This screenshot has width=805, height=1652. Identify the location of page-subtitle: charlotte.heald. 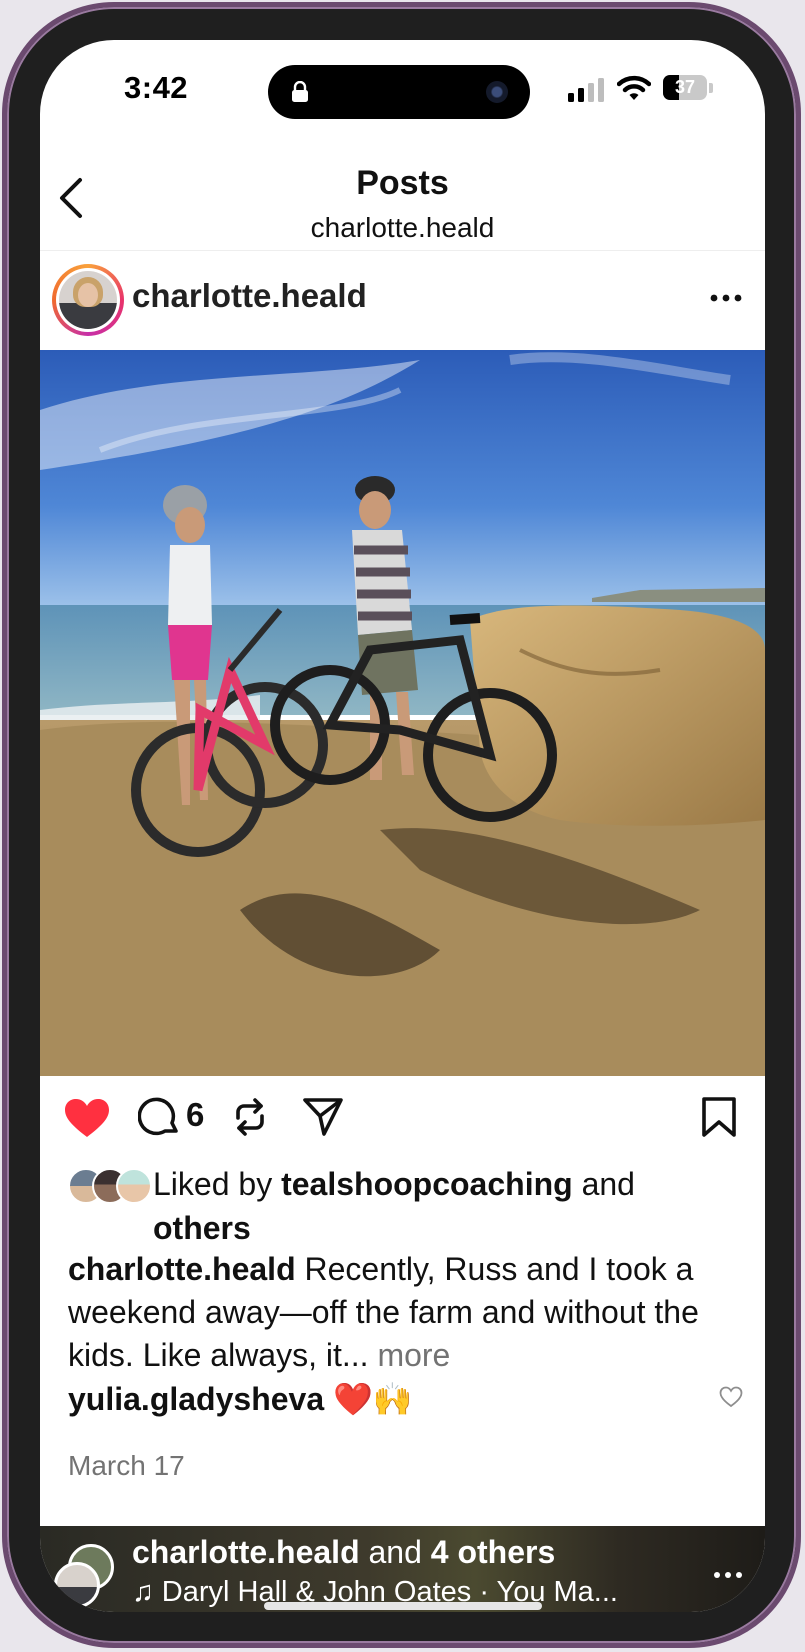
(402, 227).